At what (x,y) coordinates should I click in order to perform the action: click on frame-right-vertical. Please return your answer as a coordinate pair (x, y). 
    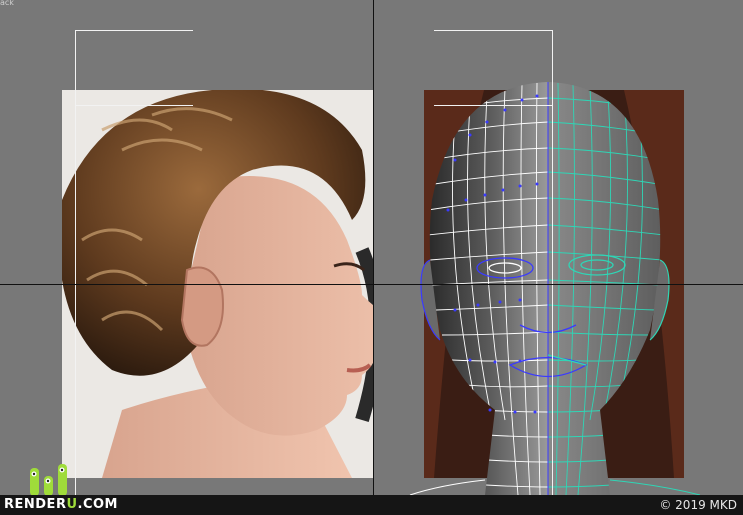
    Looking at the image, I should click on (552, 262).